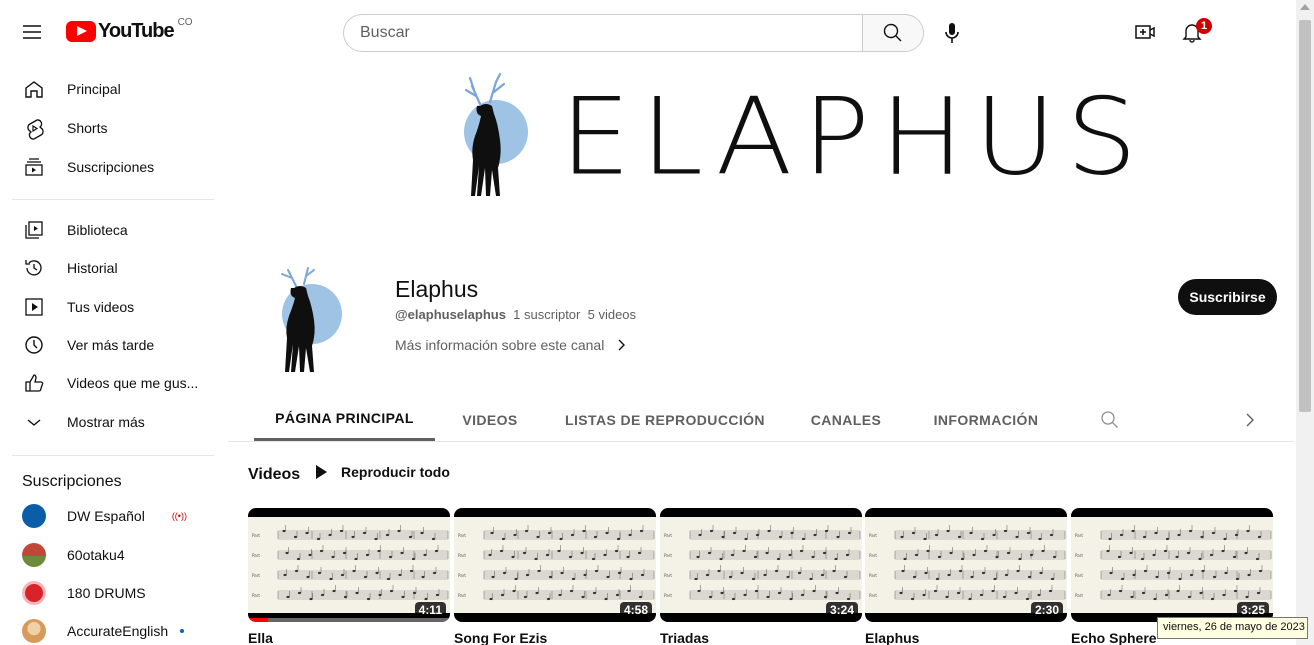  I want to click on live-indicator-icon: ((•)), so click(179, 516).